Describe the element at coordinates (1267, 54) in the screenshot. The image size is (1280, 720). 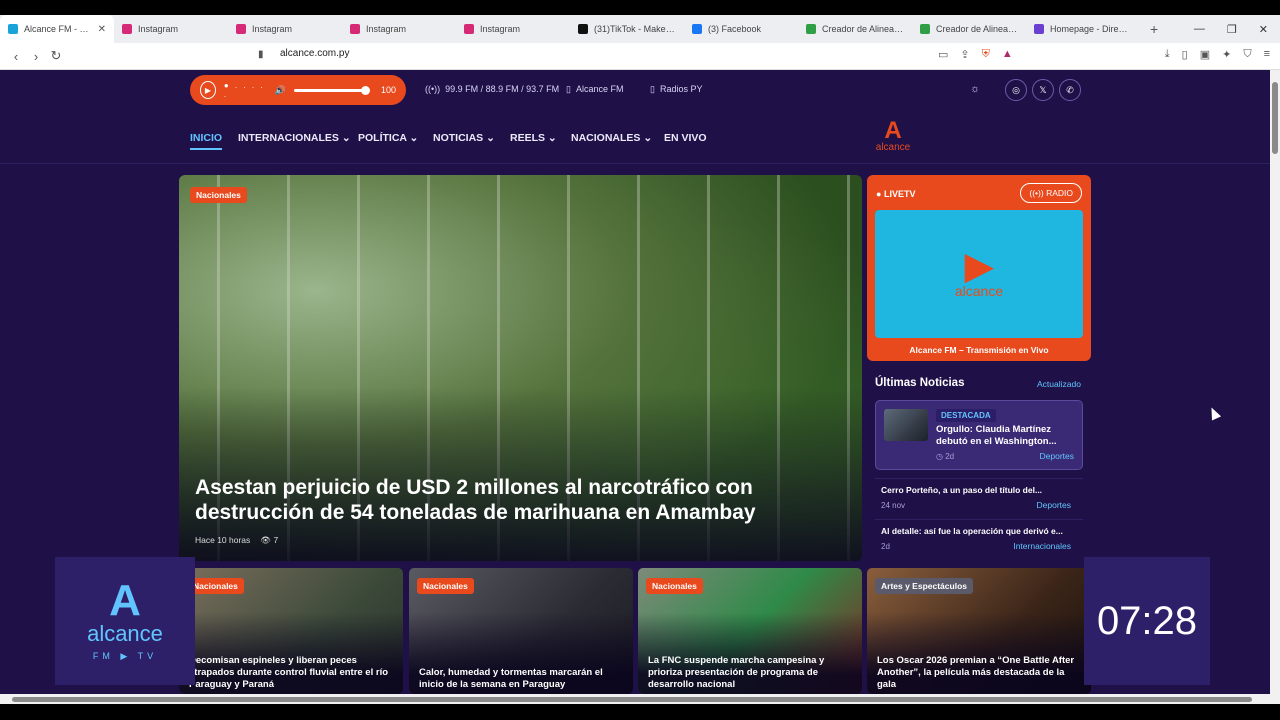
I see `menu-icon: ≡` at that location.